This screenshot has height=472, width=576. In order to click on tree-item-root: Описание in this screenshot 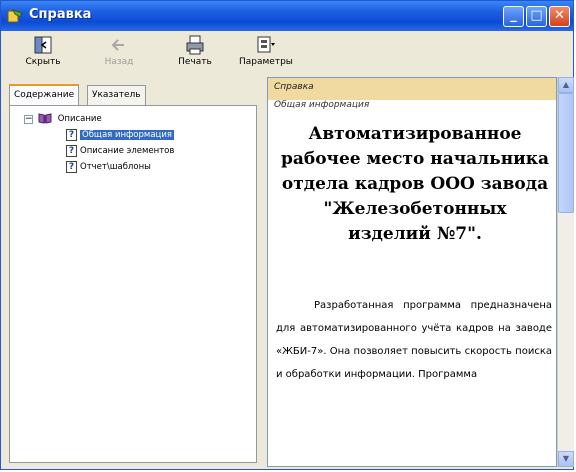, I will do `click(70, 119)`.